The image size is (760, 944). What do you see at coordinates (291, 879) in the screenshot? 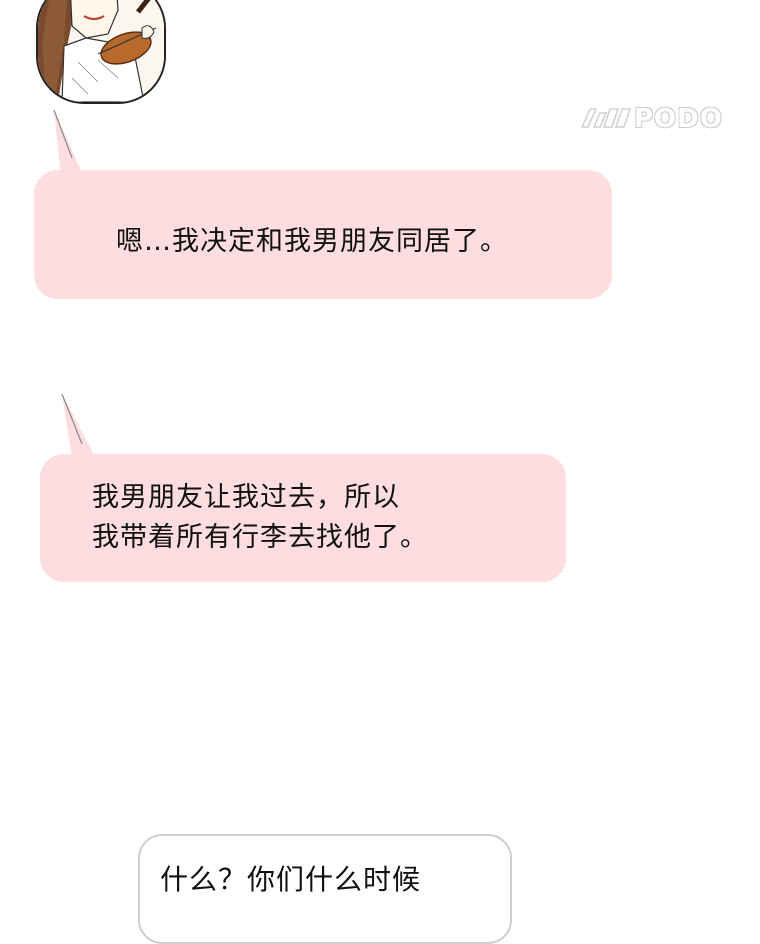
I see `bubble-3-text: 什么？你们什么时候` at bounding box center [291, 879].